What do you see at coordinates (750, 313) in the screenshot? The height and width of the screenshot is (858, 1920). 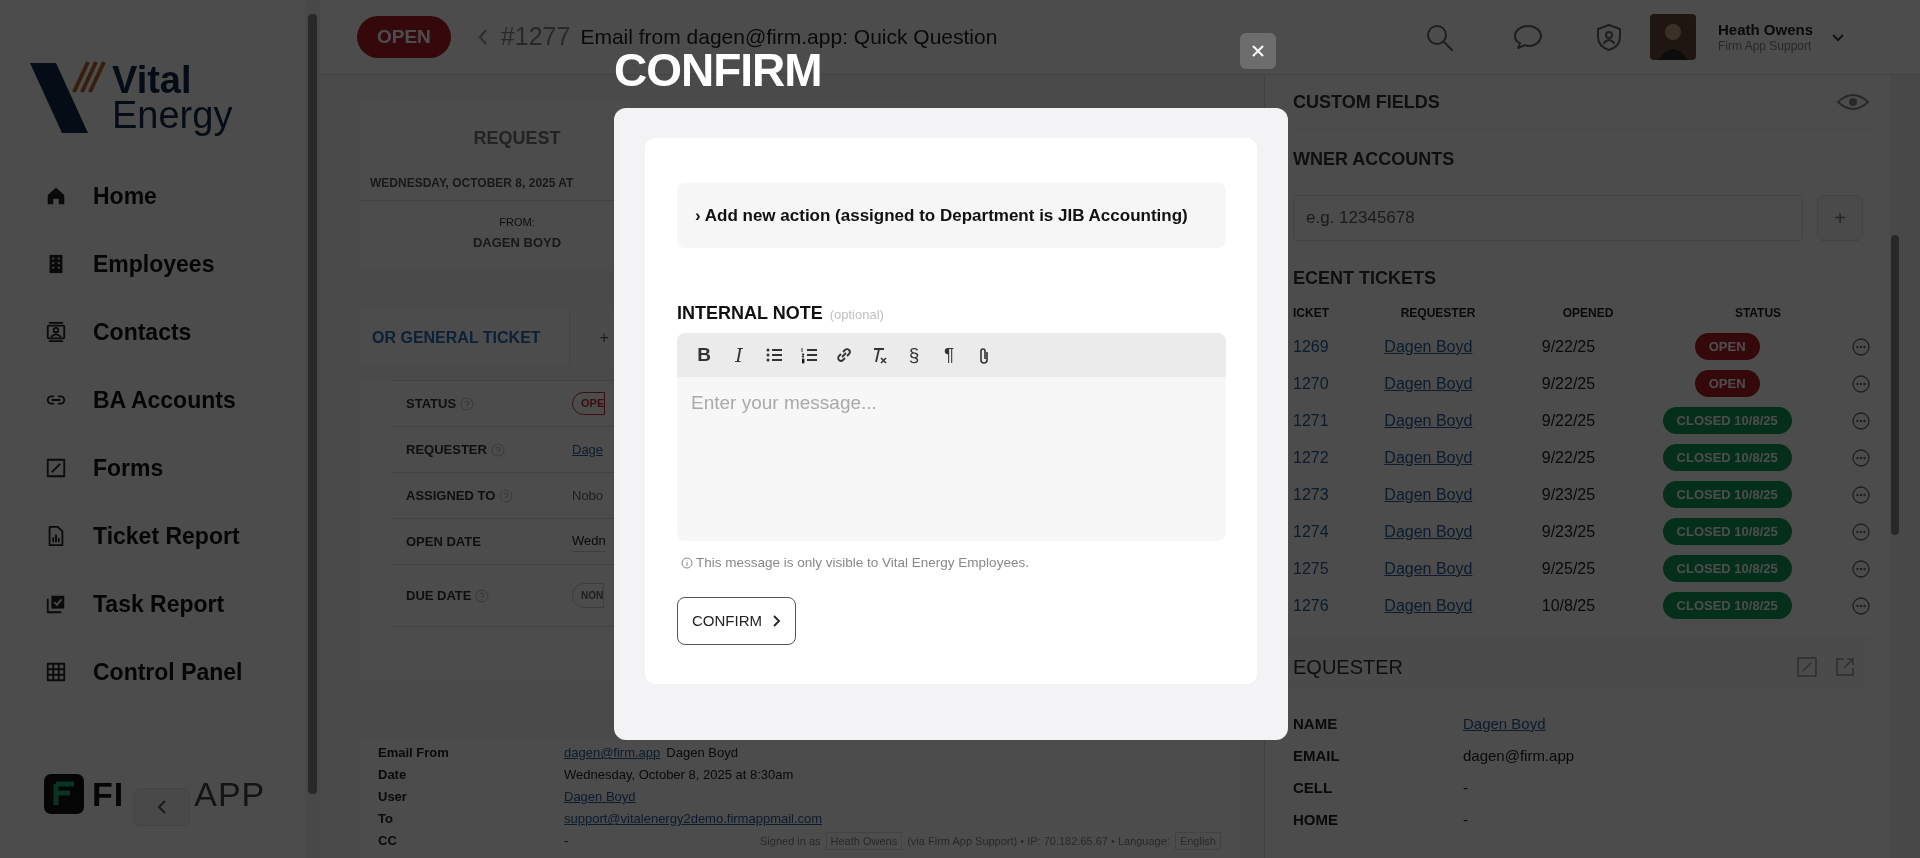 I see `field-label: INTERNAL NOTE` at bounding box center [750, 313].